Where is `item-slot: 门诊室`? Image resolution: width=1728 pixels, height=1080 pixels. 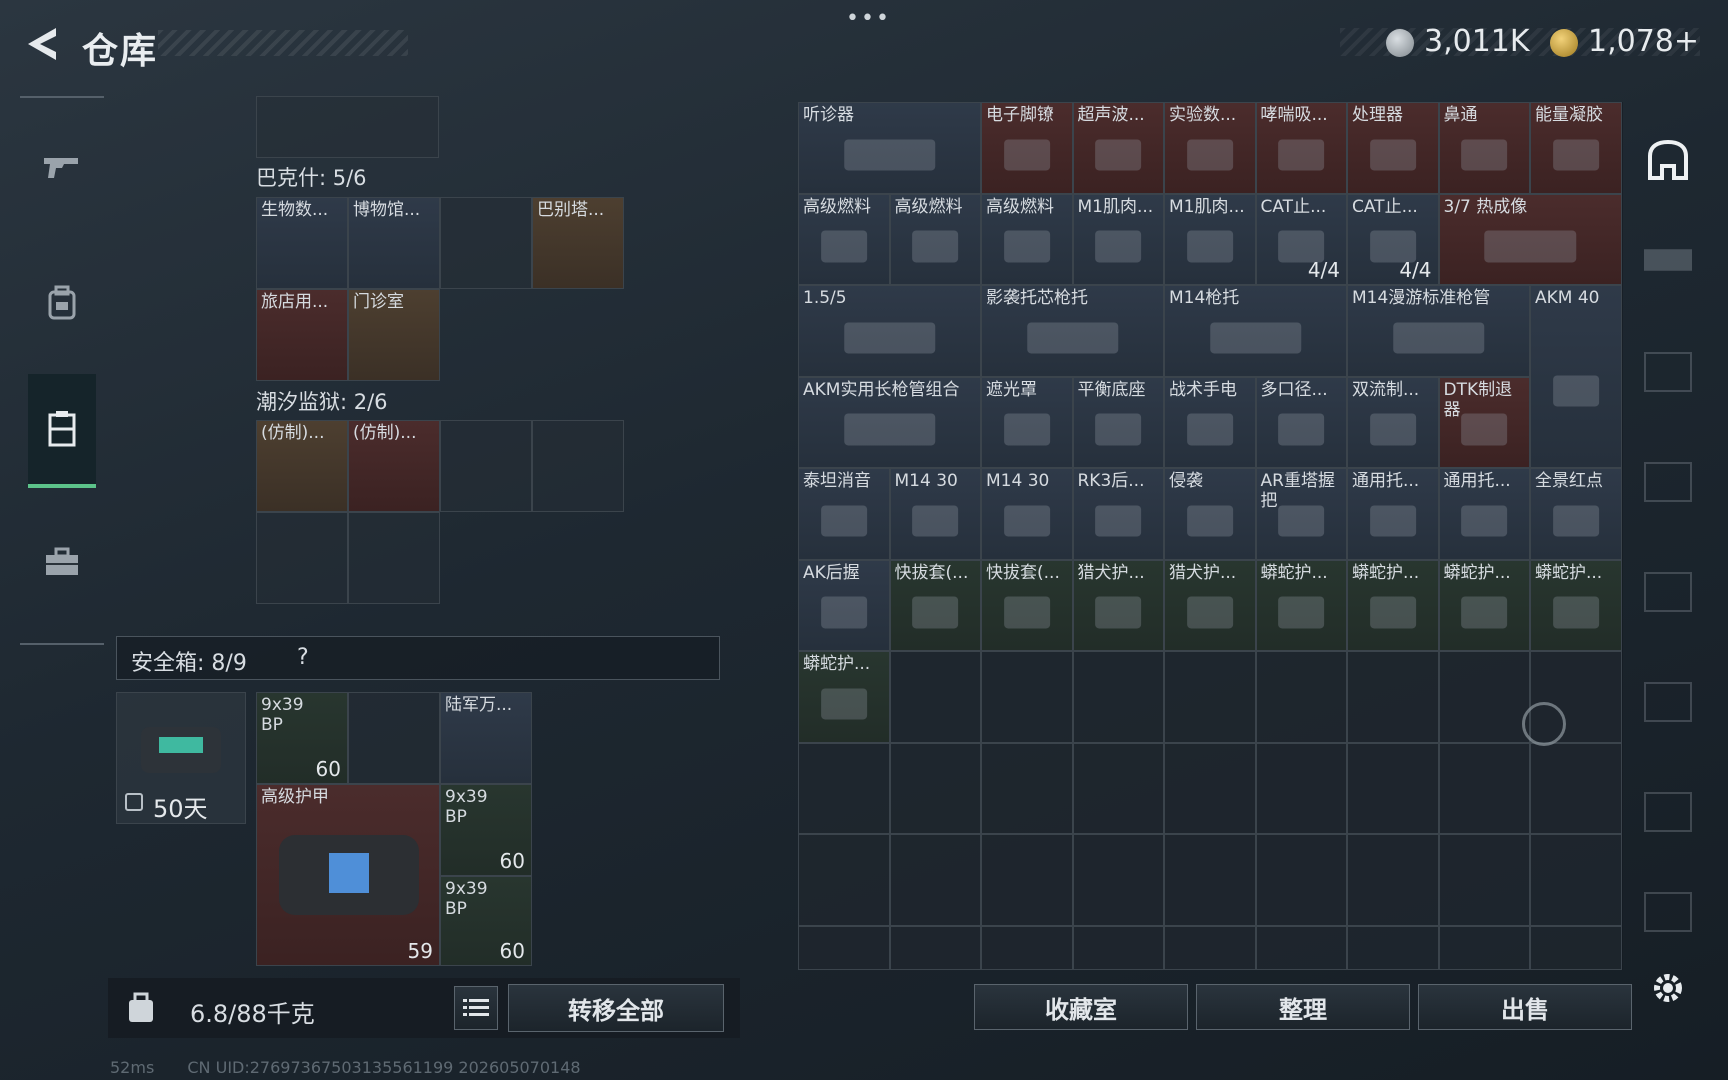
item-slot: 门诊室 is located at coordinates (394, 335).